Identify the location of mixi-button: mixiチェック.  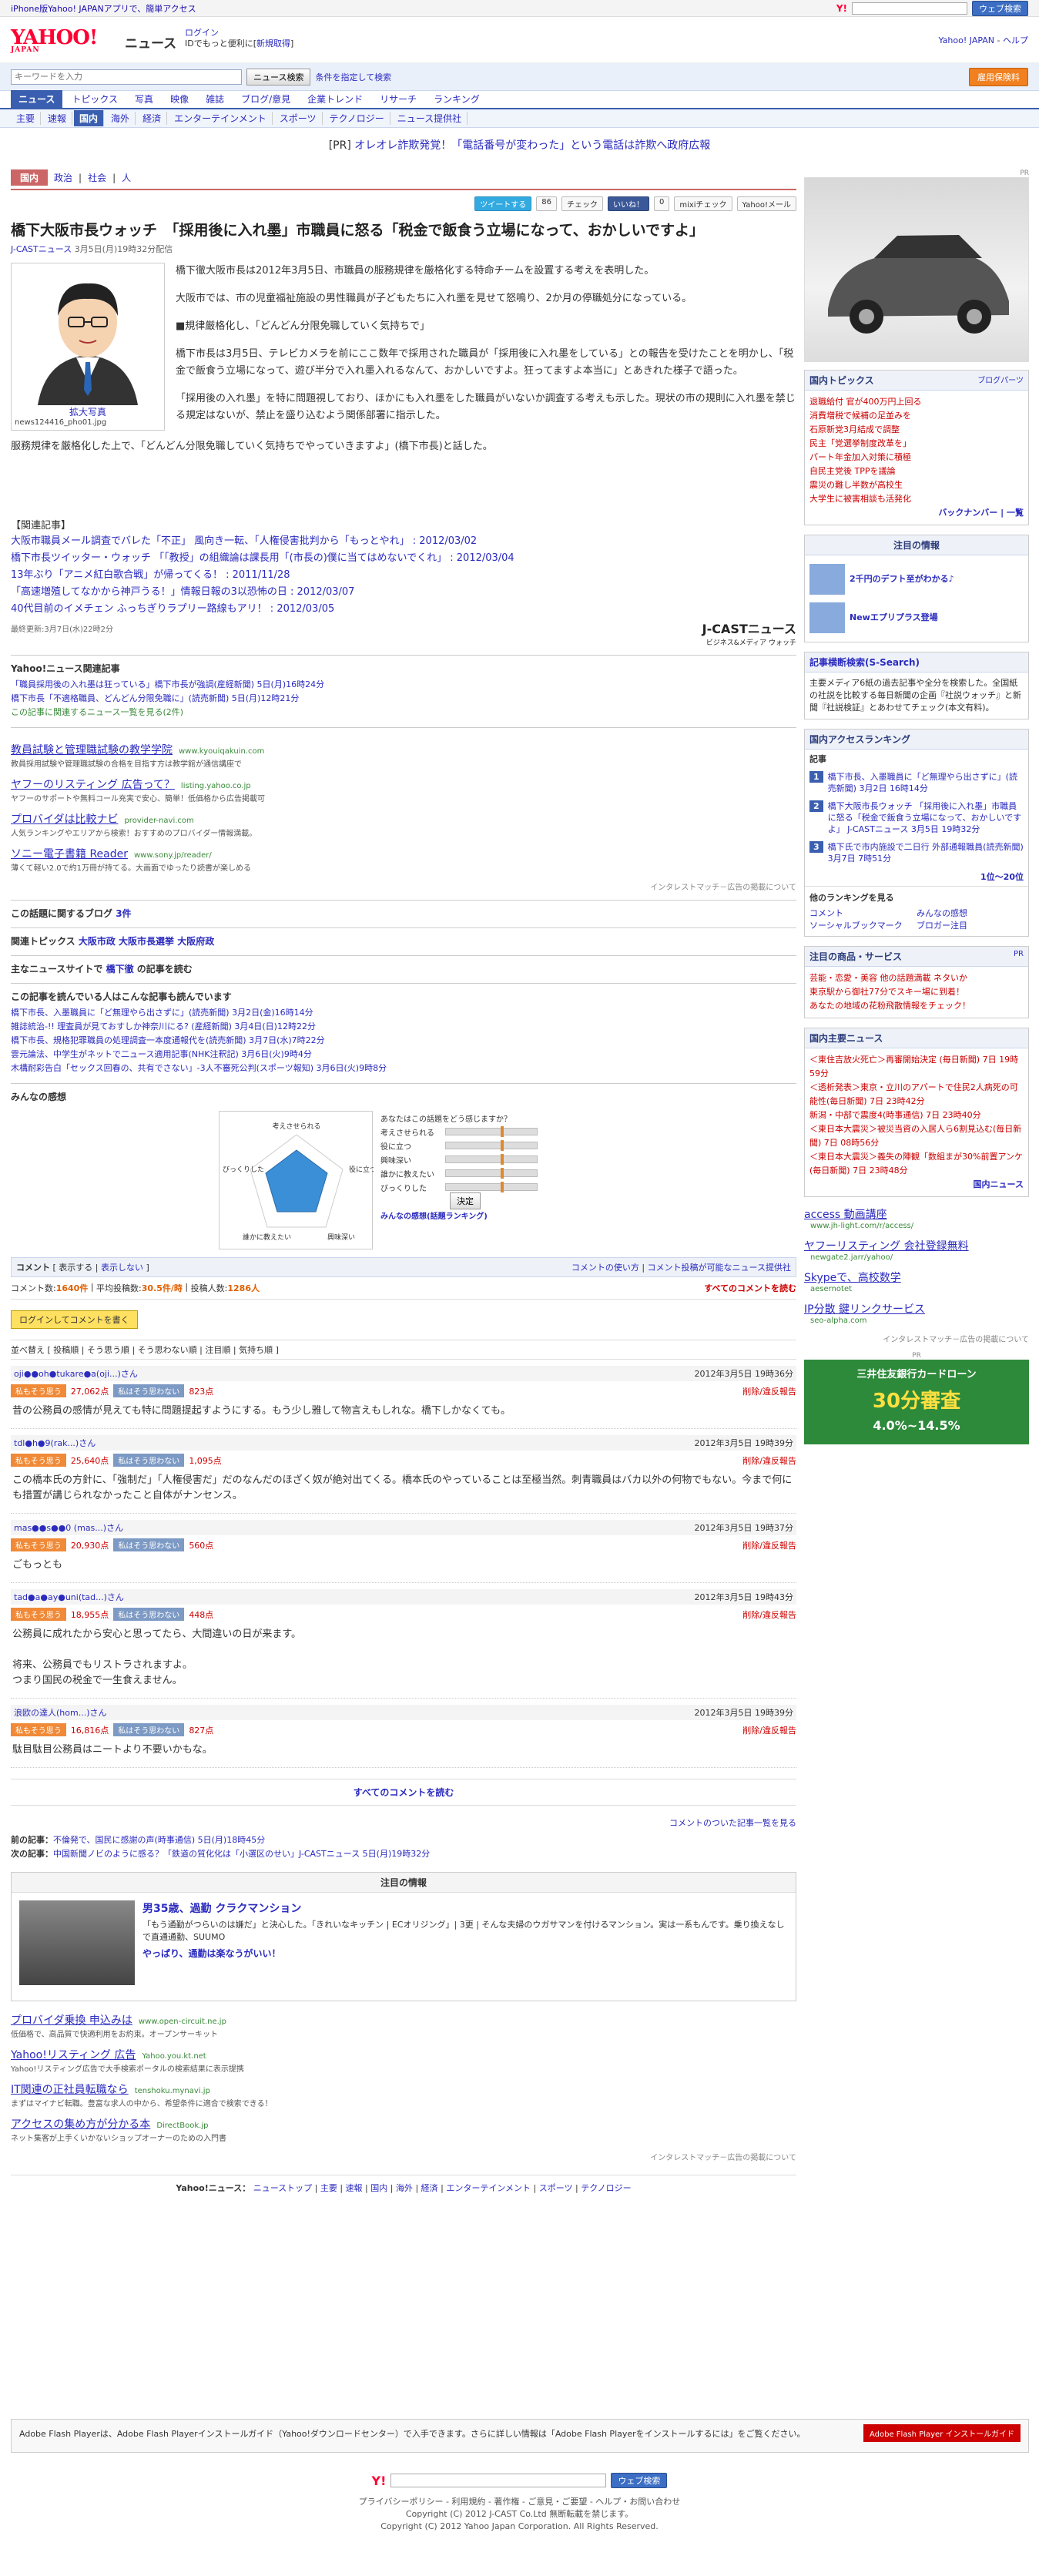
(703, 203).